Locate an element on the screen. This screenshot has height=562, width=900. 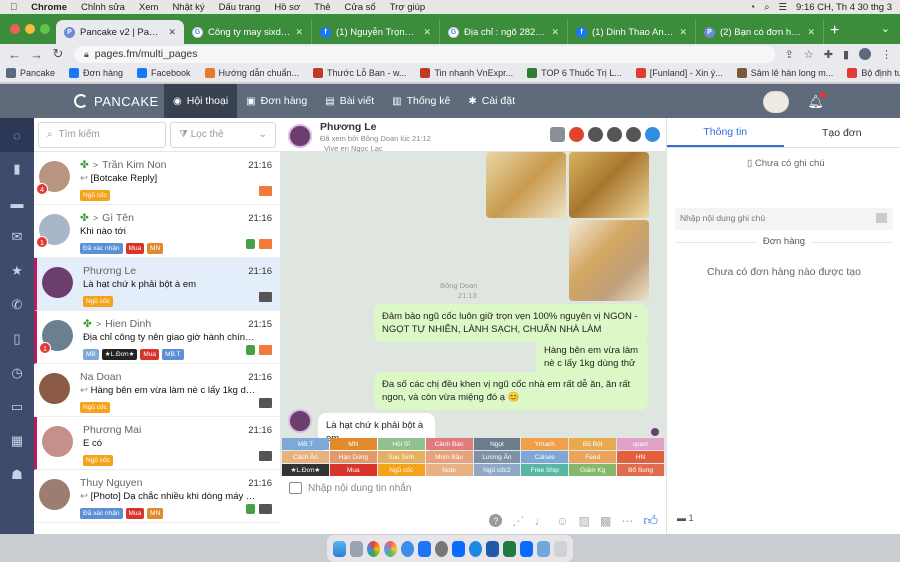
menu-edit: Chỉnh sửa is located at coordinates (103, 7).